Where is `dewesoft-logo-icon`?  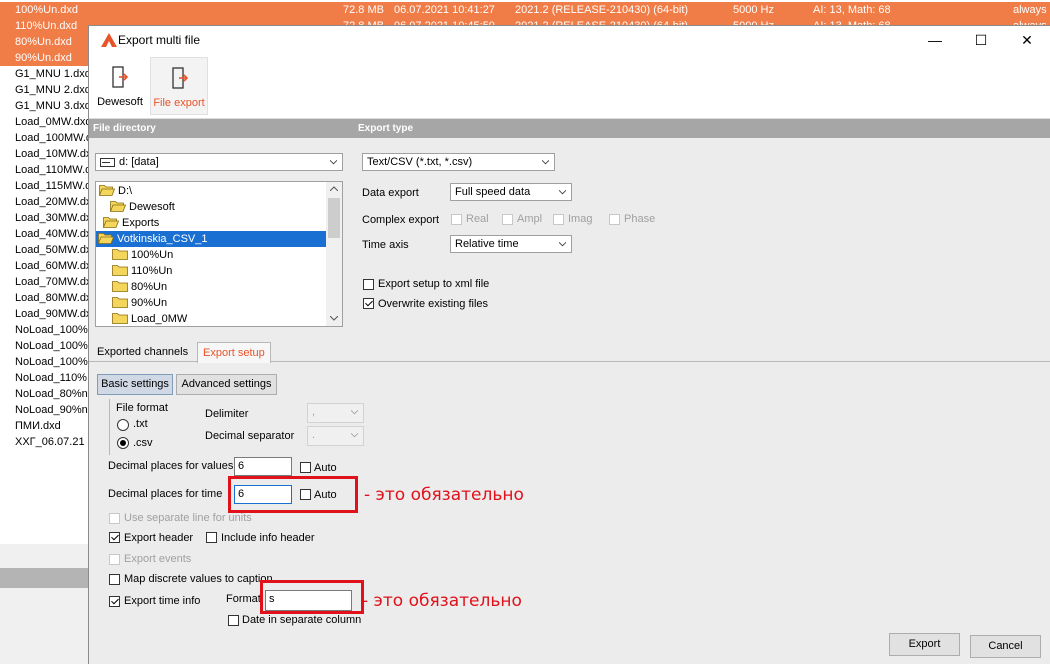 dewesoft-logo-icon is located at coordinates (109, 40).